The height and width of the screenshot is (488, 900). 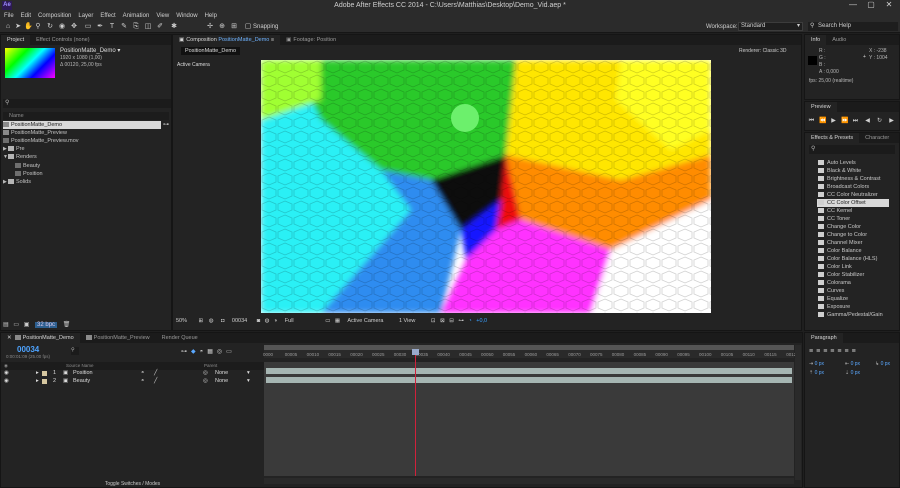 What do you see at coordinates (54, 16) in the screenshot?
I see `menu-composition: Composition` at bounding box center [54, 16].